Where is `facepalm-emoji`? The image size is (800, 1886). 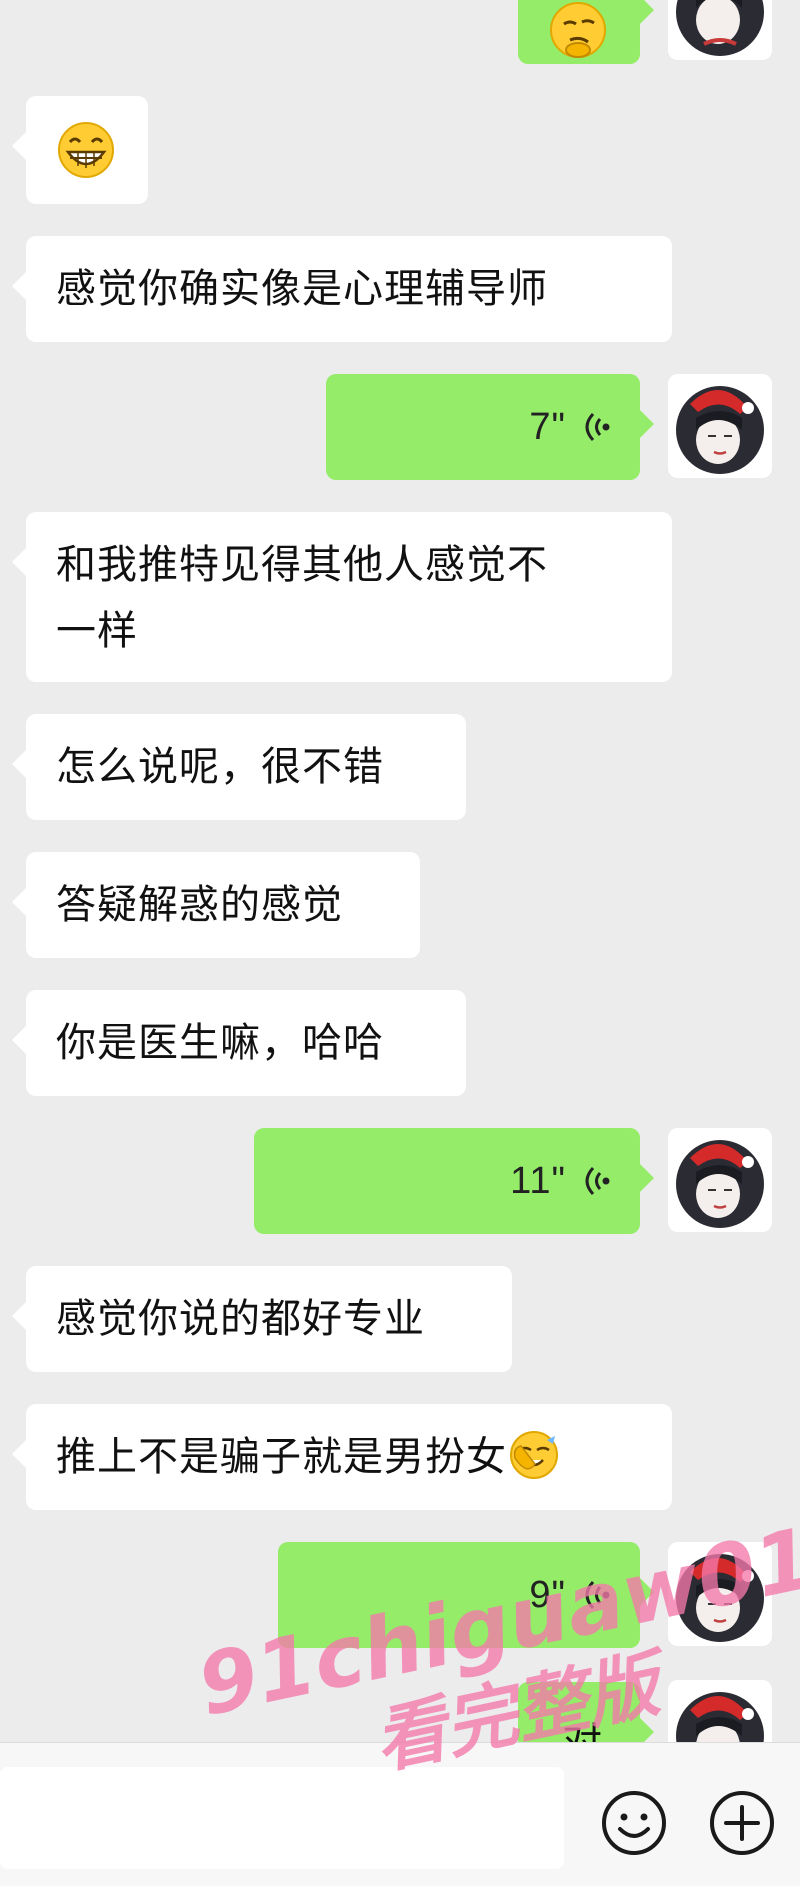 facepalm-emoji is located at coordinates (534, 1455).